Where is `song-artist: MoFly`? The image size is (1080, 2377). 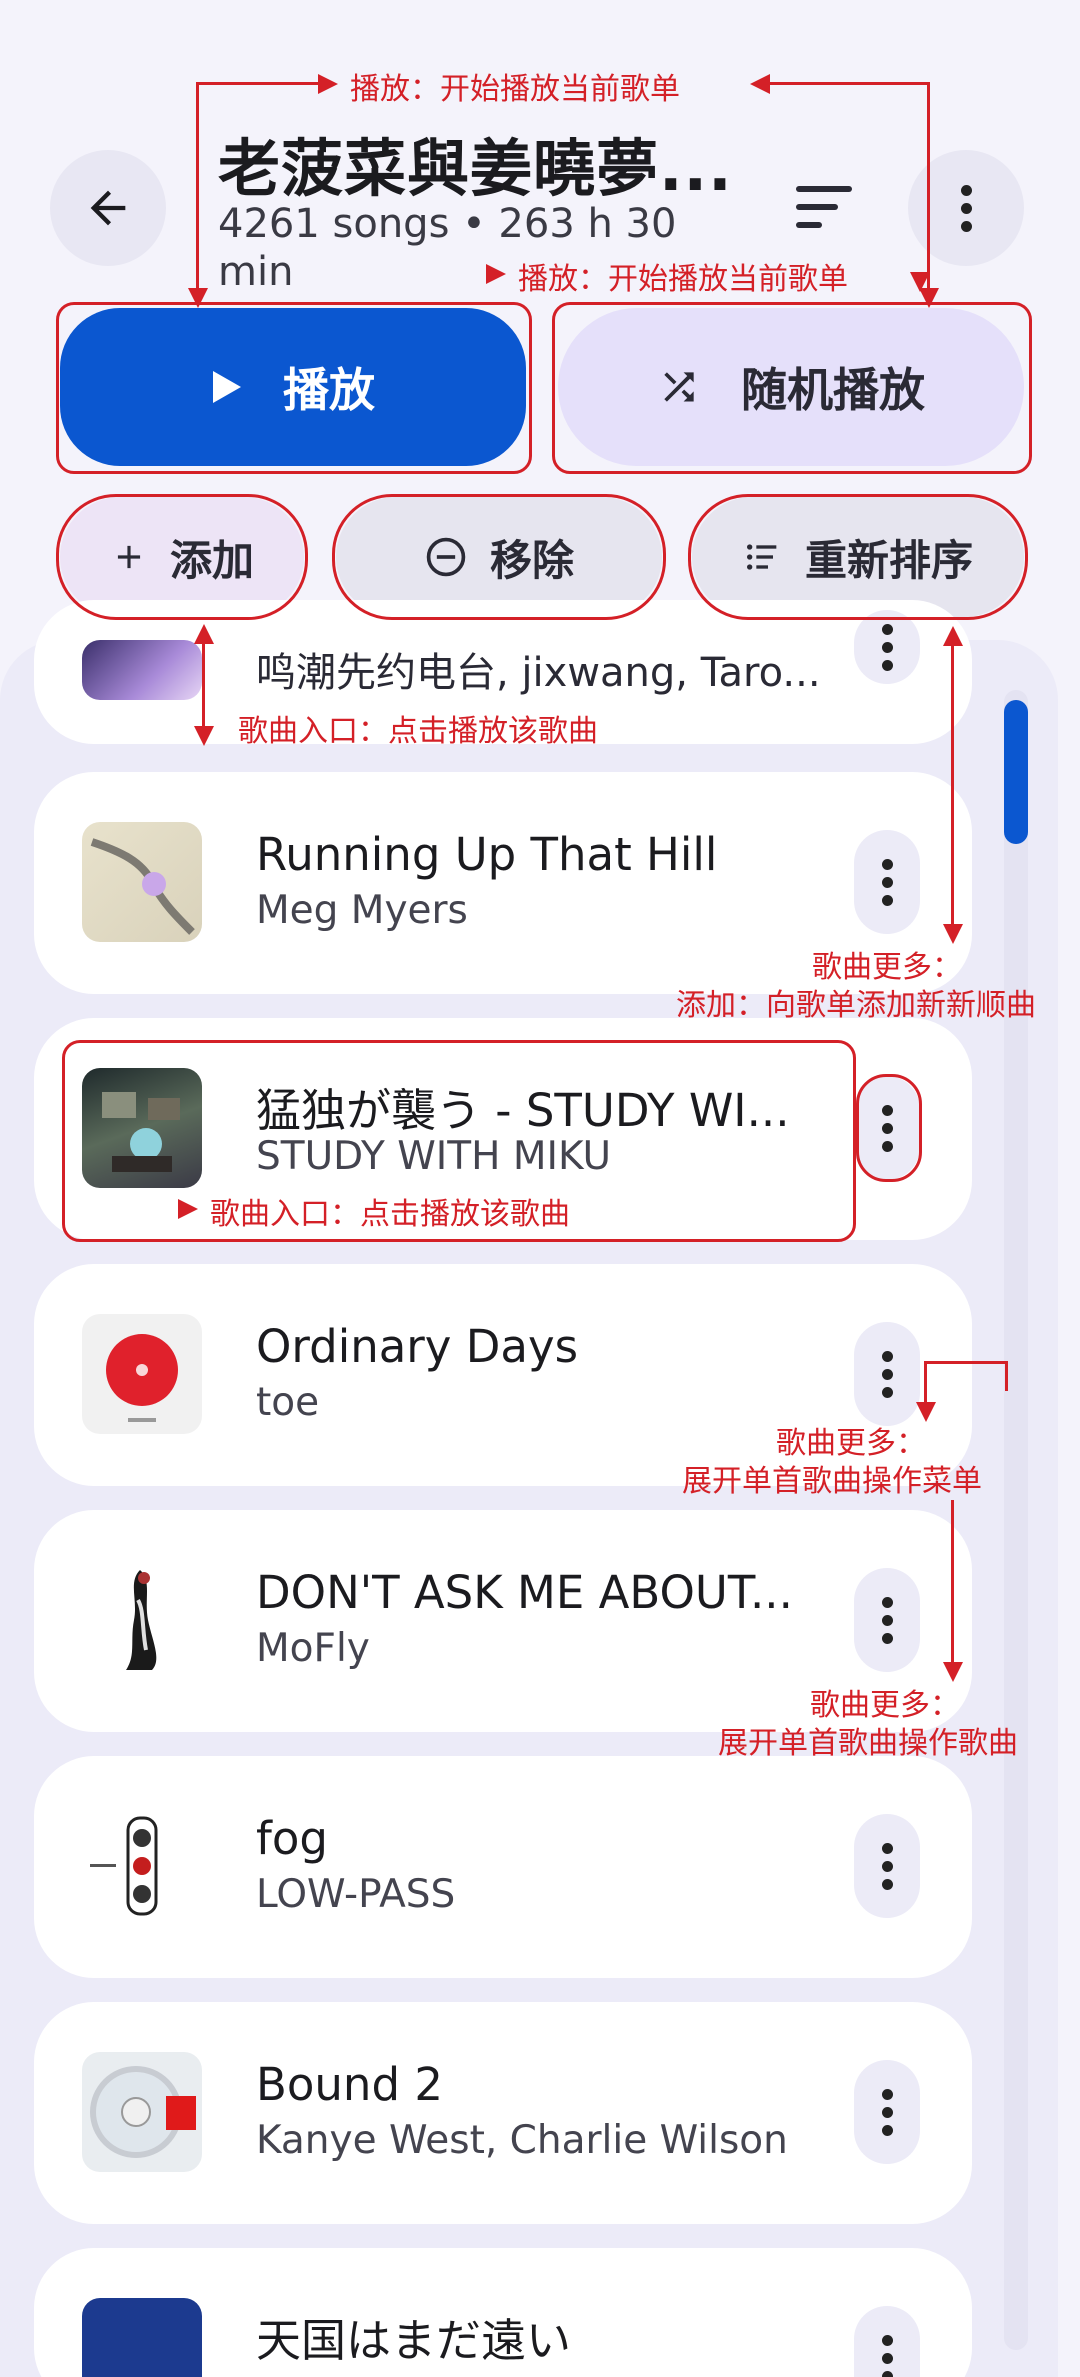
song-artist: MoFly is located at coordinates (313, 1648).